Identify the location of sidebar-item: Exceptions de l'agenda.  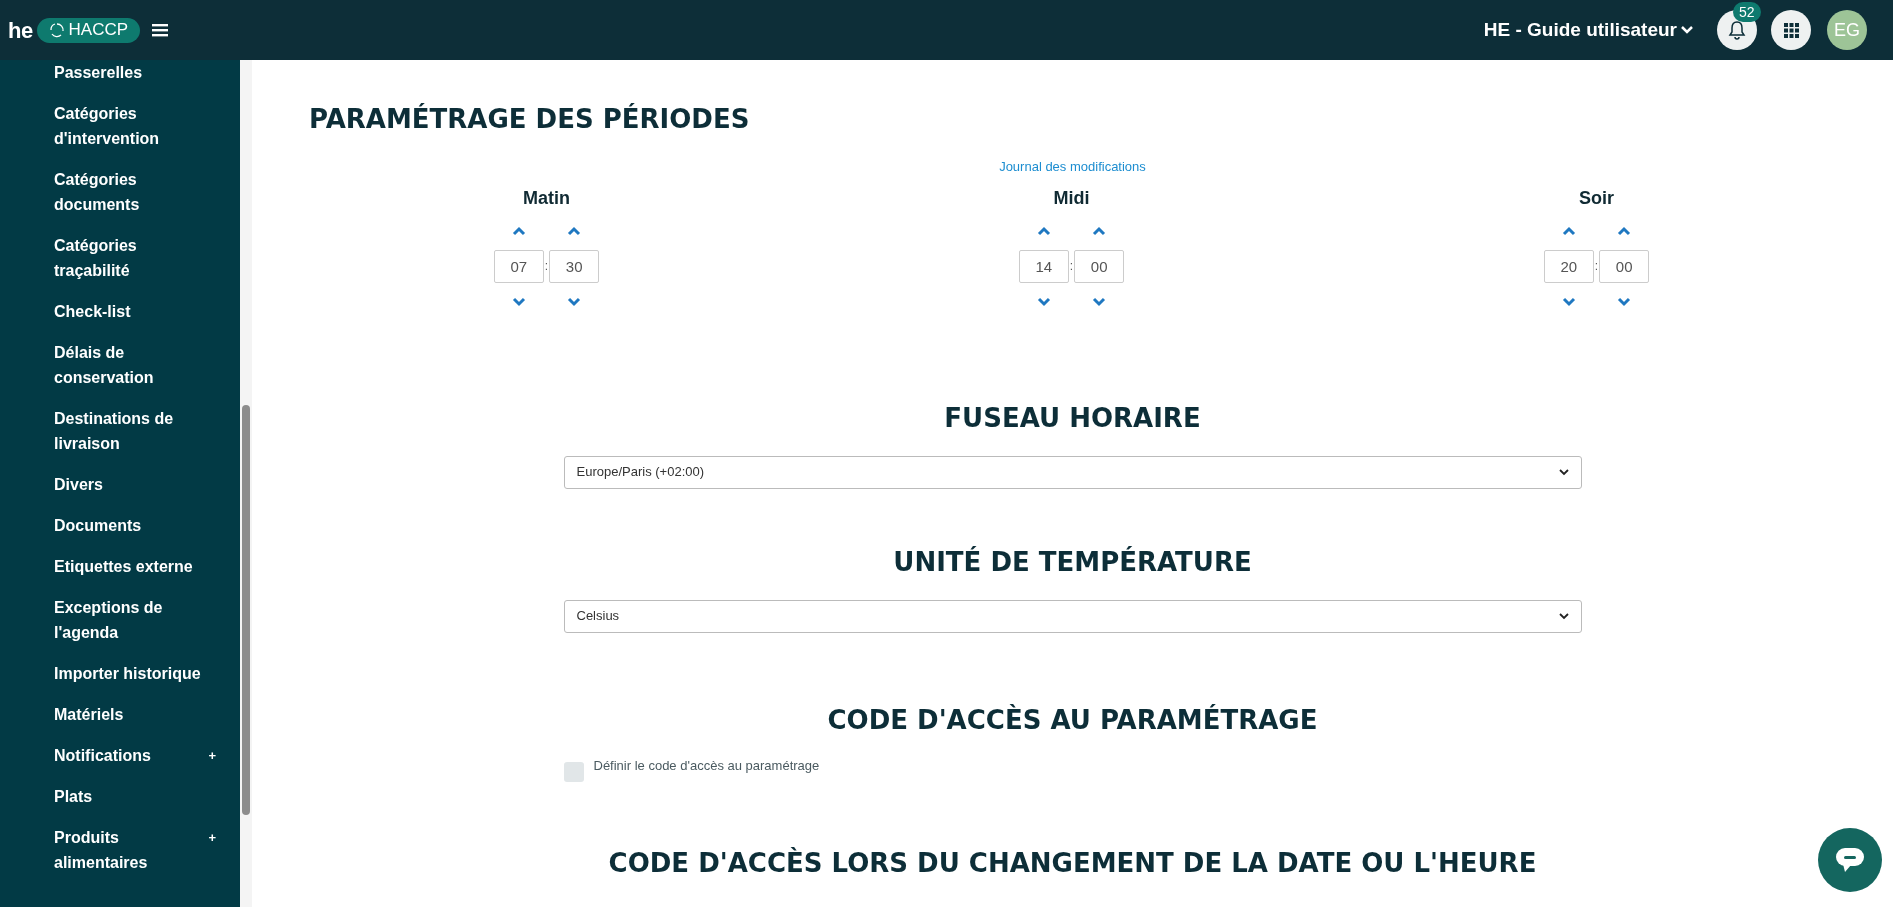
(120, 620).